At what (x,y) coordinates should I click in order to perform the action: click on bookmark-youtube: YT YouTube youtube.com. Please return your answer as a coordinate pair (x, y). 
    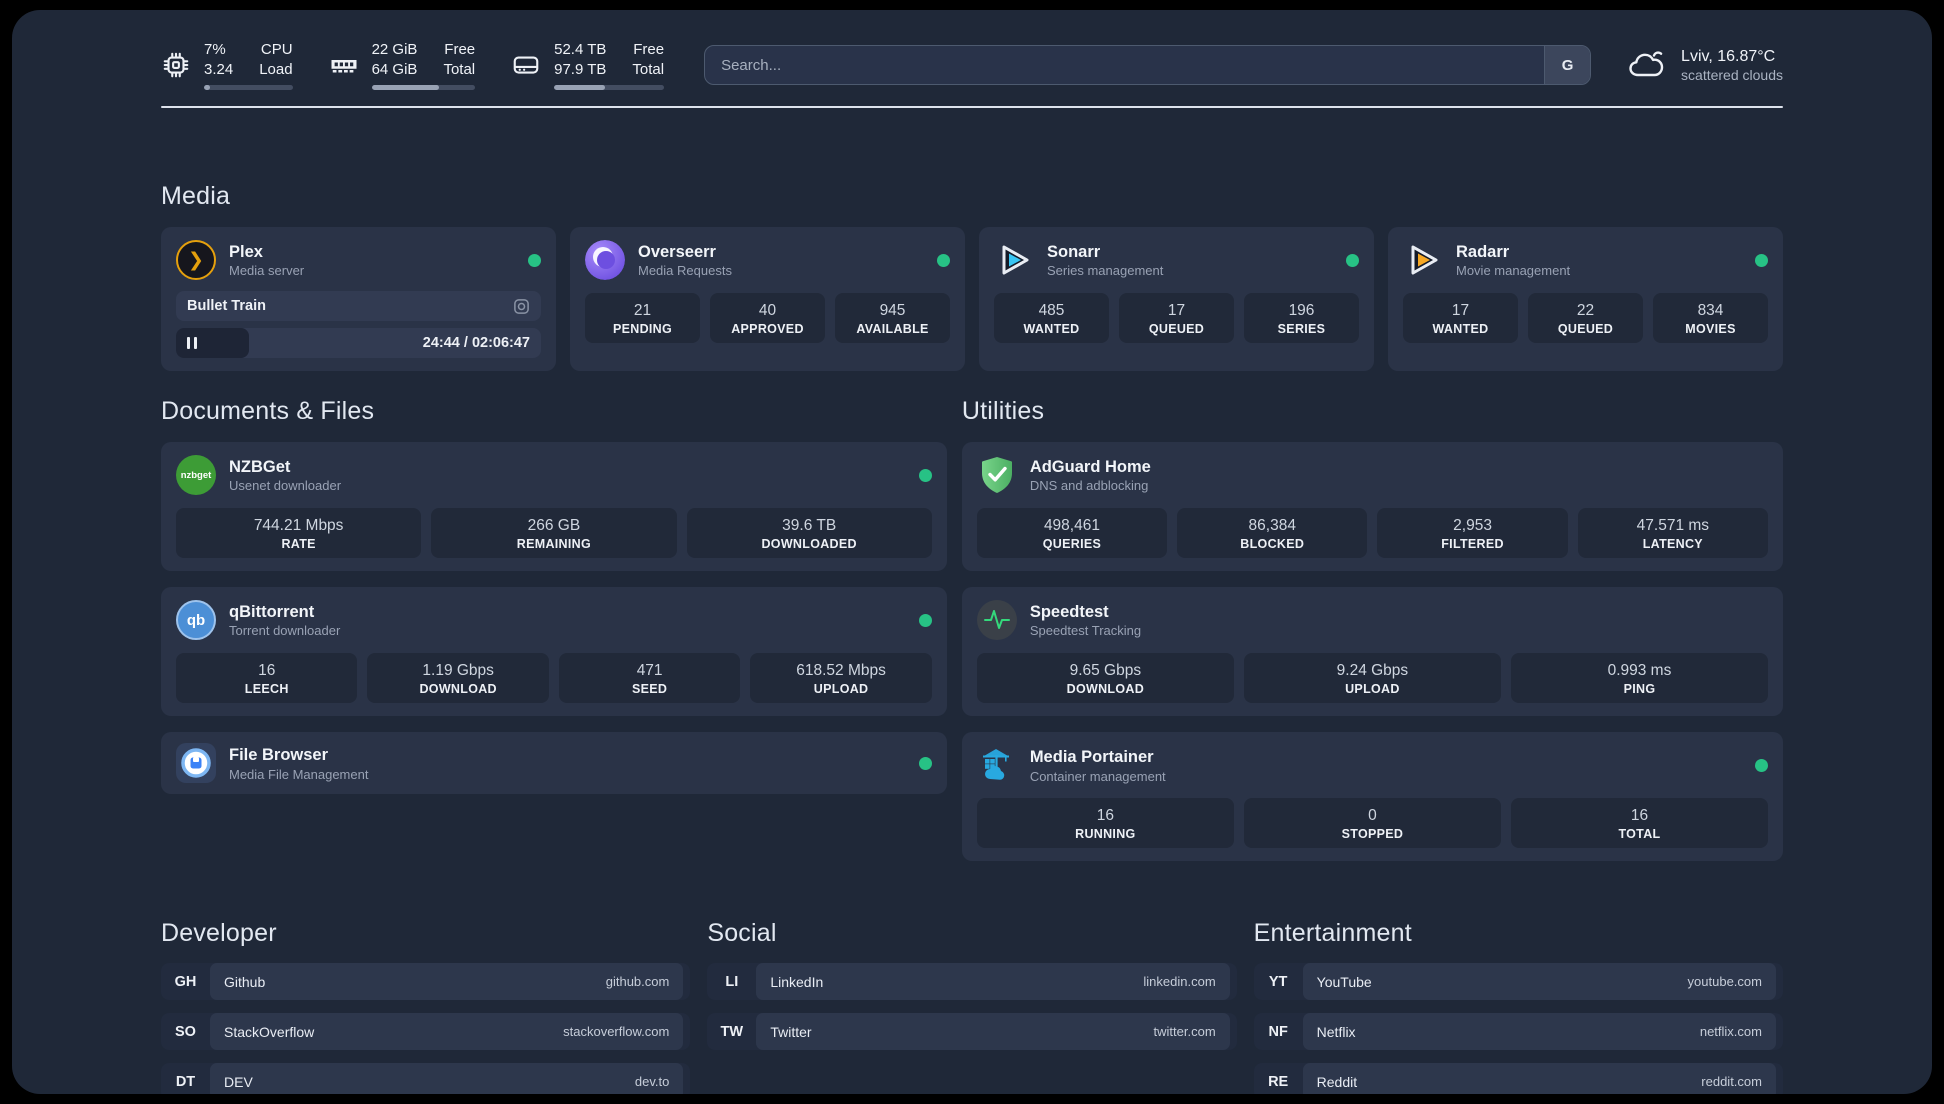
    Looking at the image, I should click on (1518, 982).